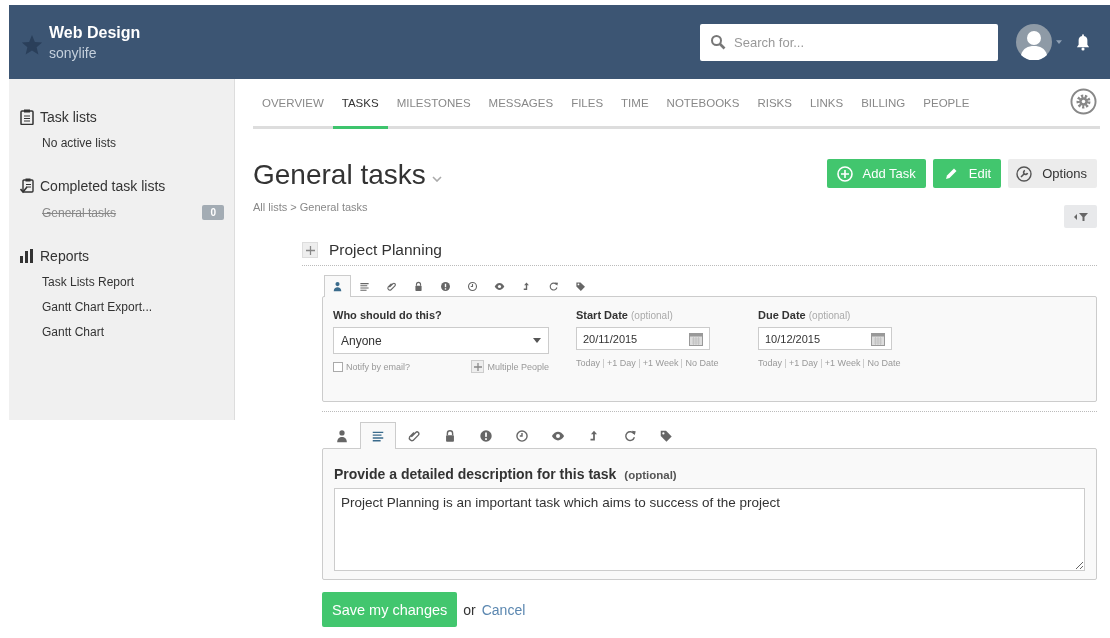  Describe the element at coordinates (503, 609) in the screenshot. I see `cancel-link: Cancel` at that location.